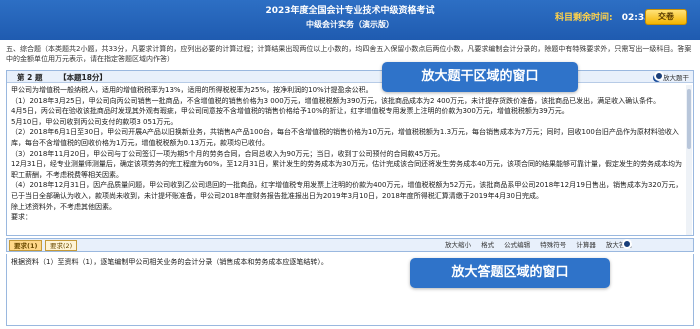  What do you see at coordinates (627, 244) in the screenshot?
I see `pointer-dot-lower` at bounding box center [627, 244].